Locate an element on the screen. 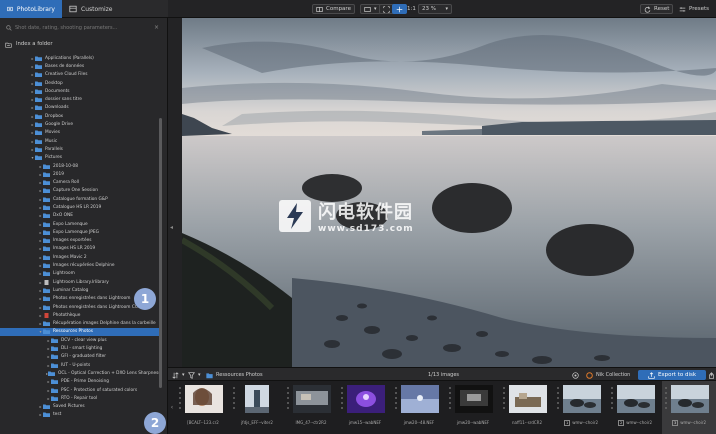 The width and height of the screenshot is (716, 434). site-watermark: 闪电软件园 www.sd173.com is located at coordinates (346, 216).